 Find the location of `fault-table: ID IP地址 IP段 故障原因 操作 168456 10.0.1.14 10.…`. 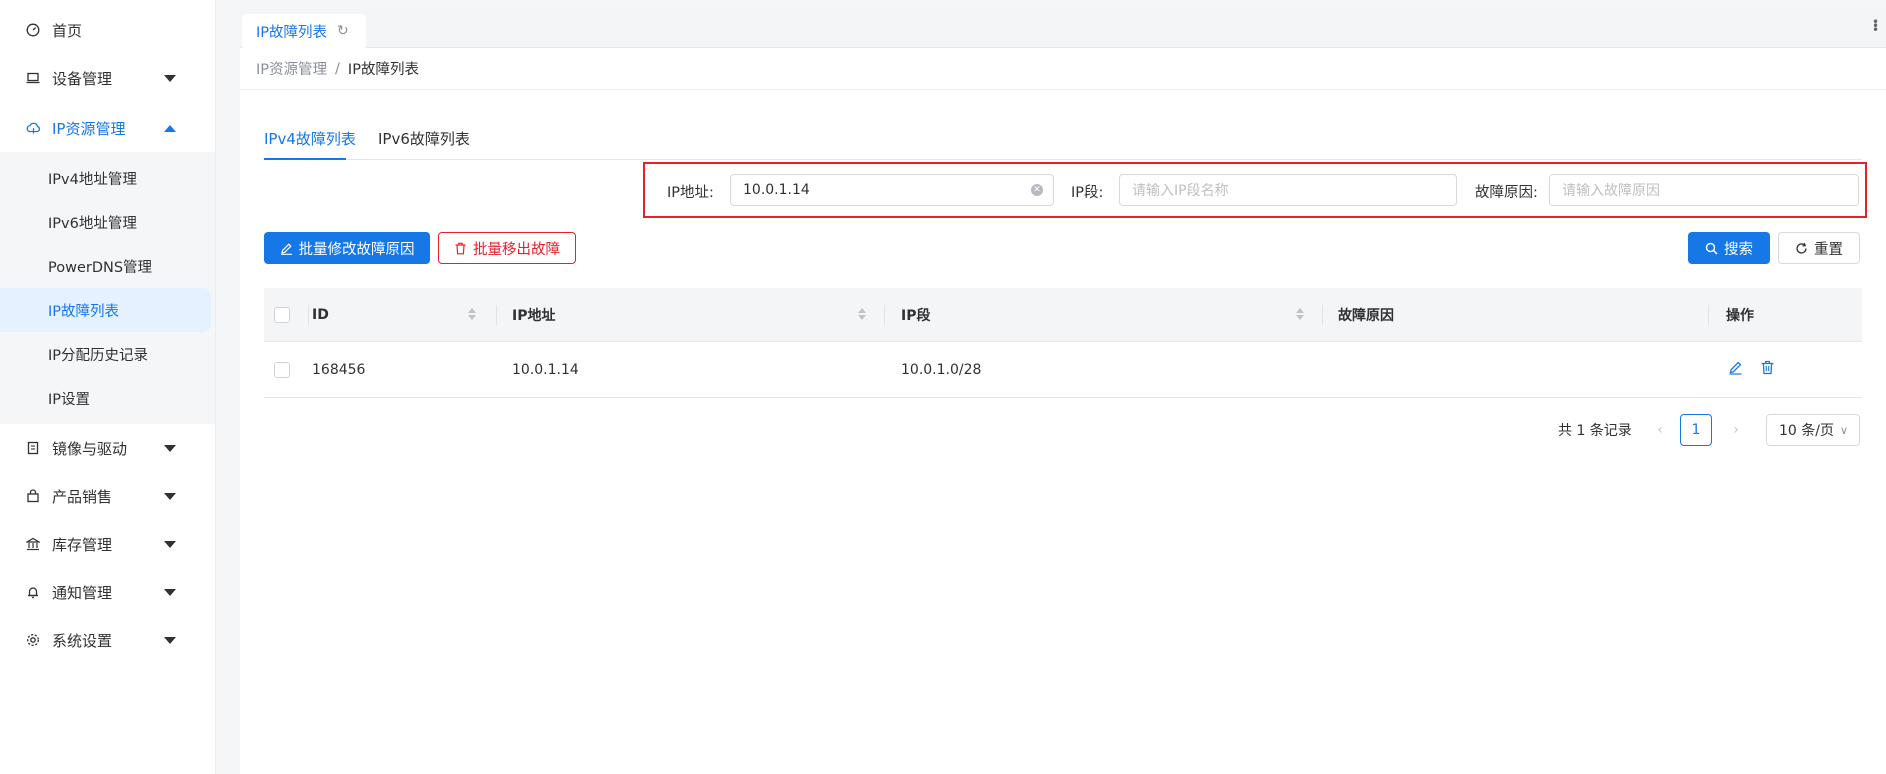

fault-table: ID IP地址 IP段 故障原因 操作 168456 10.0.1.14 10.… is located at coordinates (1063, 343).